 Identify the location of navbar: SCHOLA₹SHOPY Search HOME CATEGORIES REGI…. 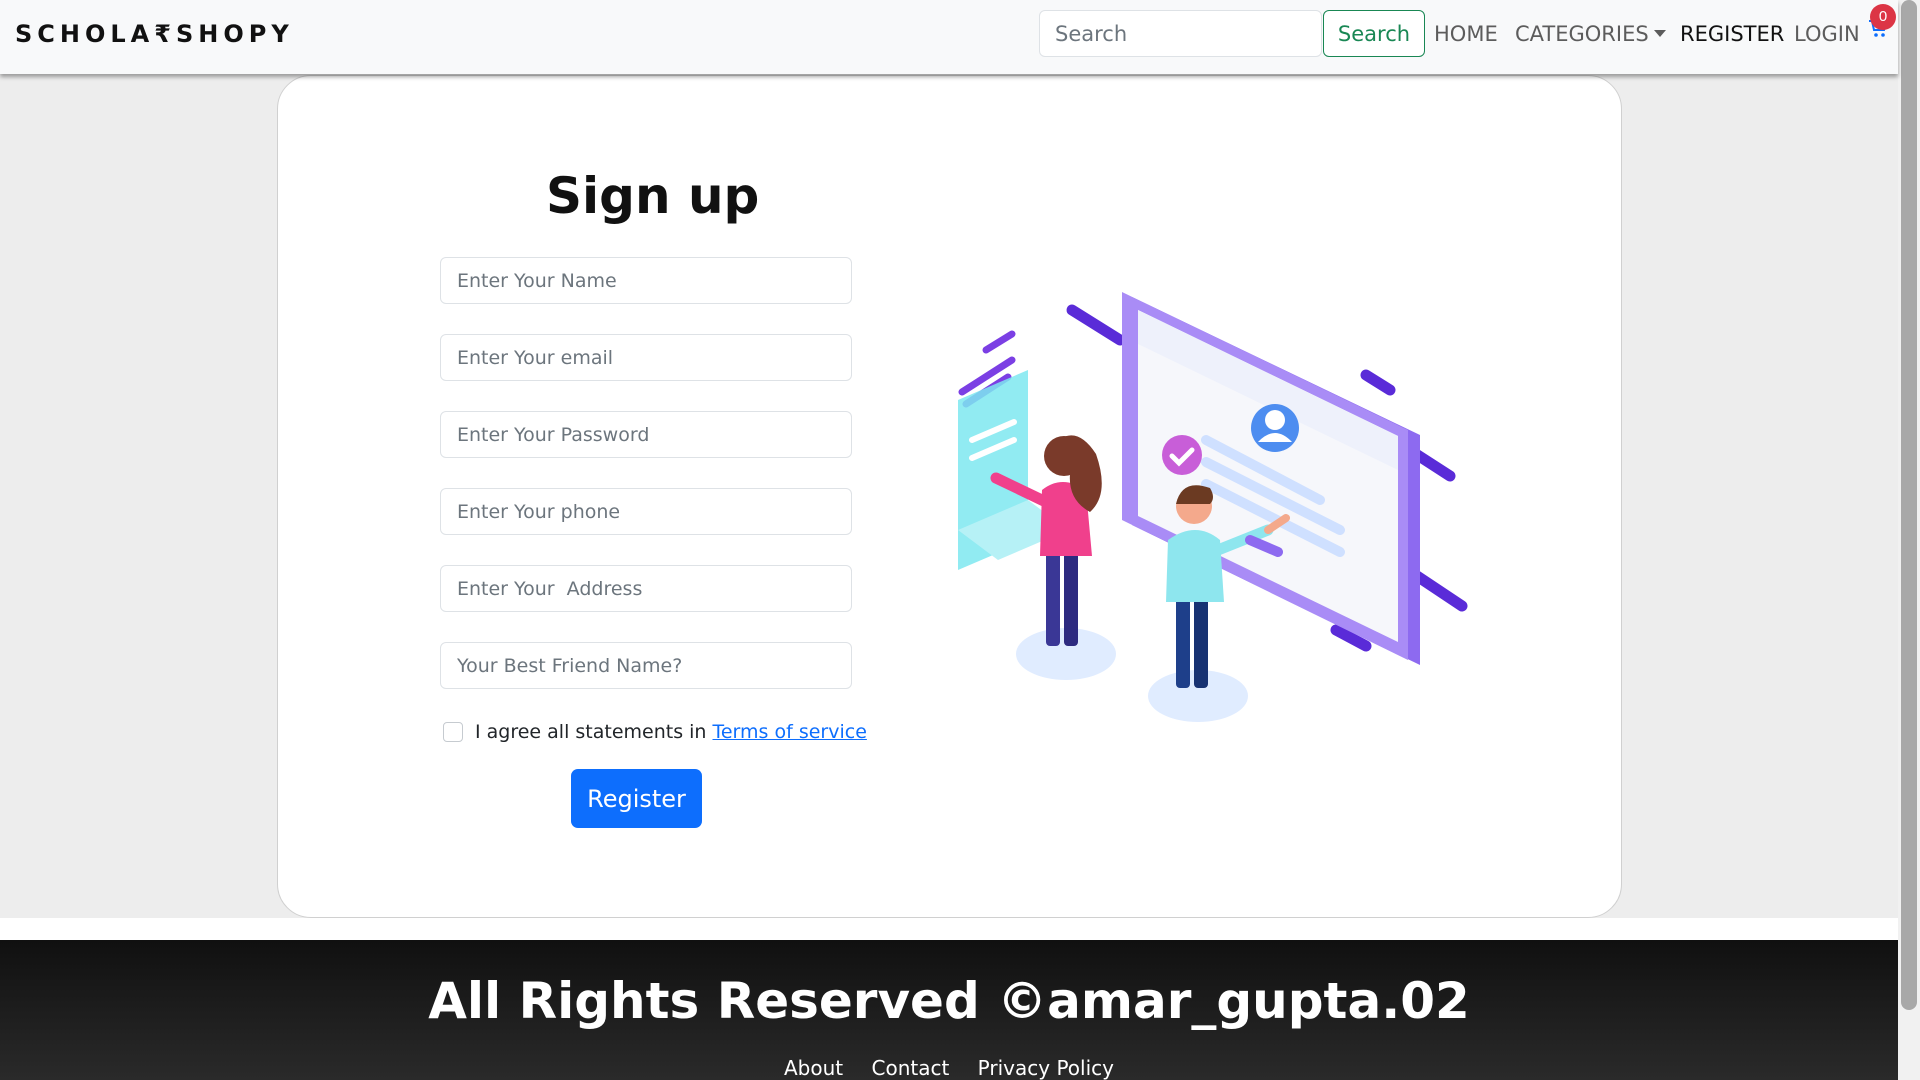
(949, 37).